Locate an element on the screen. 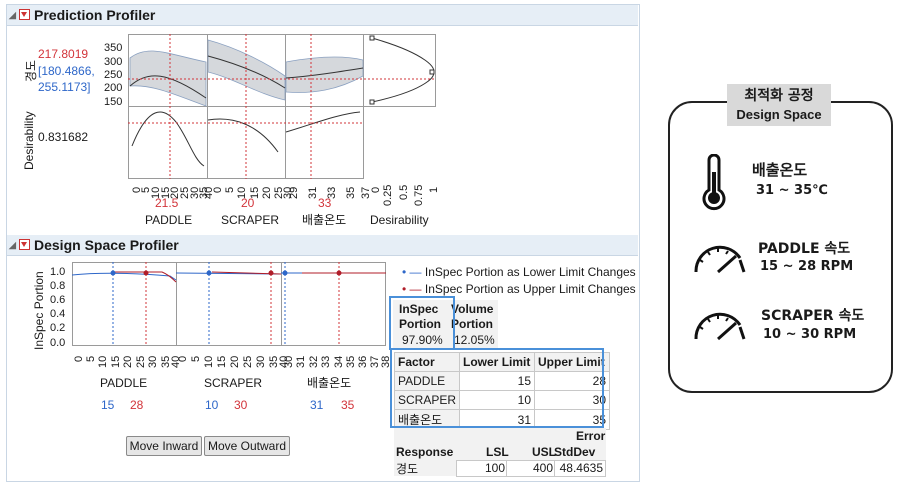 The image size is (900, 483). scraper-dsp-cell is located at coordinates (229, 304).